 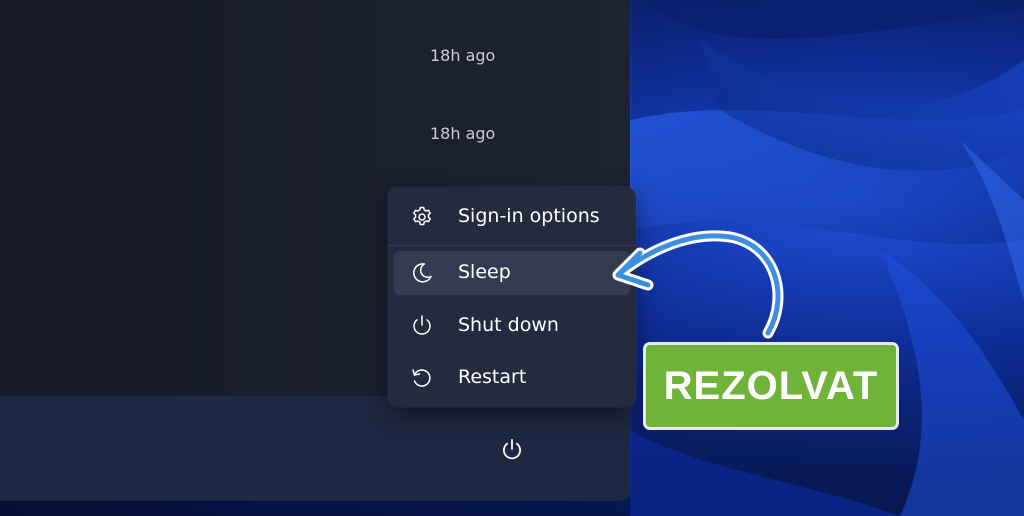 I want to click on menu-item-label: Restart, so click(x=492, y=377).